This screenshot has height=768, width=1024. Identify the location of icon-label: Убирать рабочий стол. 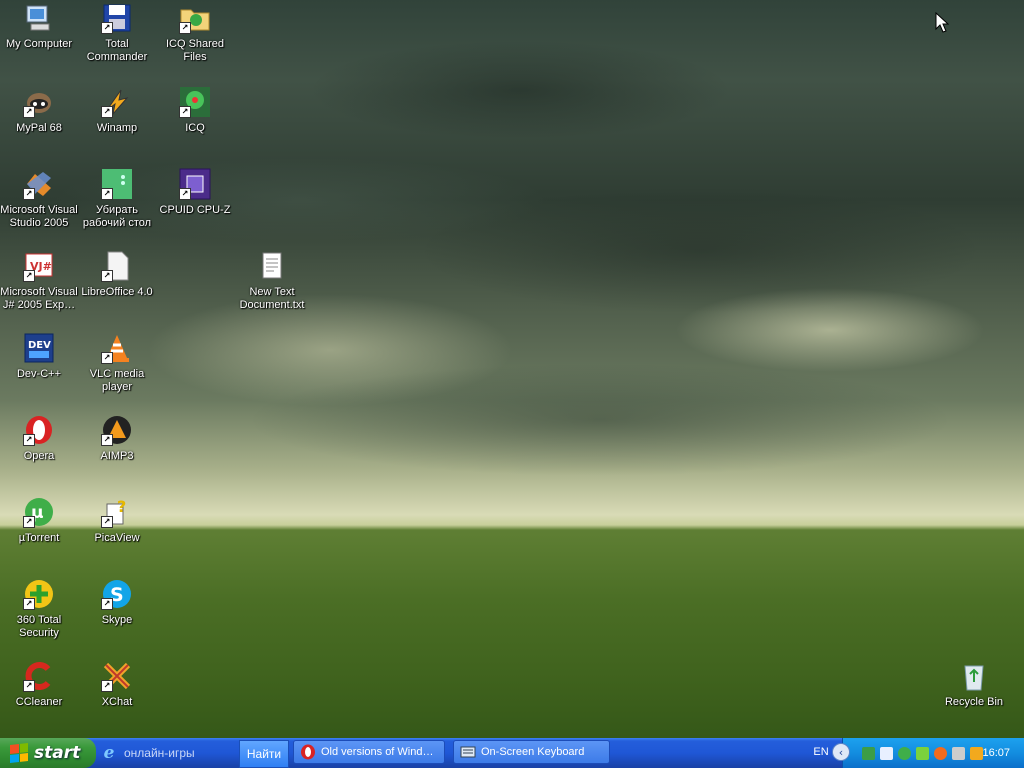
(117, 216).